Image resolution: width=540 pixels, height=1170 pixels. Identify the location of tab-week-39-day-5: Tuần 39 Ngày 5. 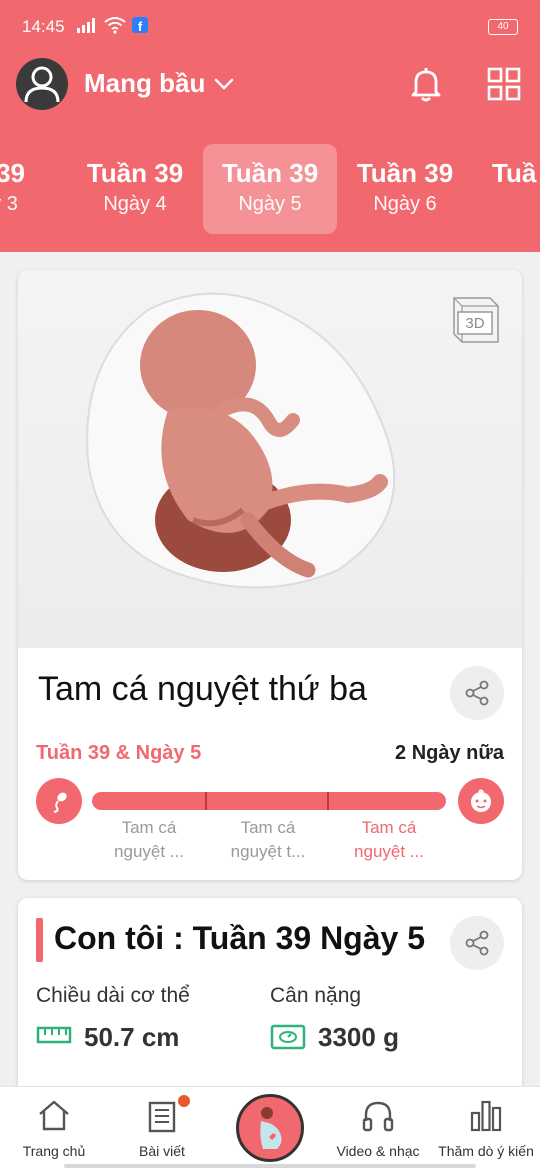
(270, 189).